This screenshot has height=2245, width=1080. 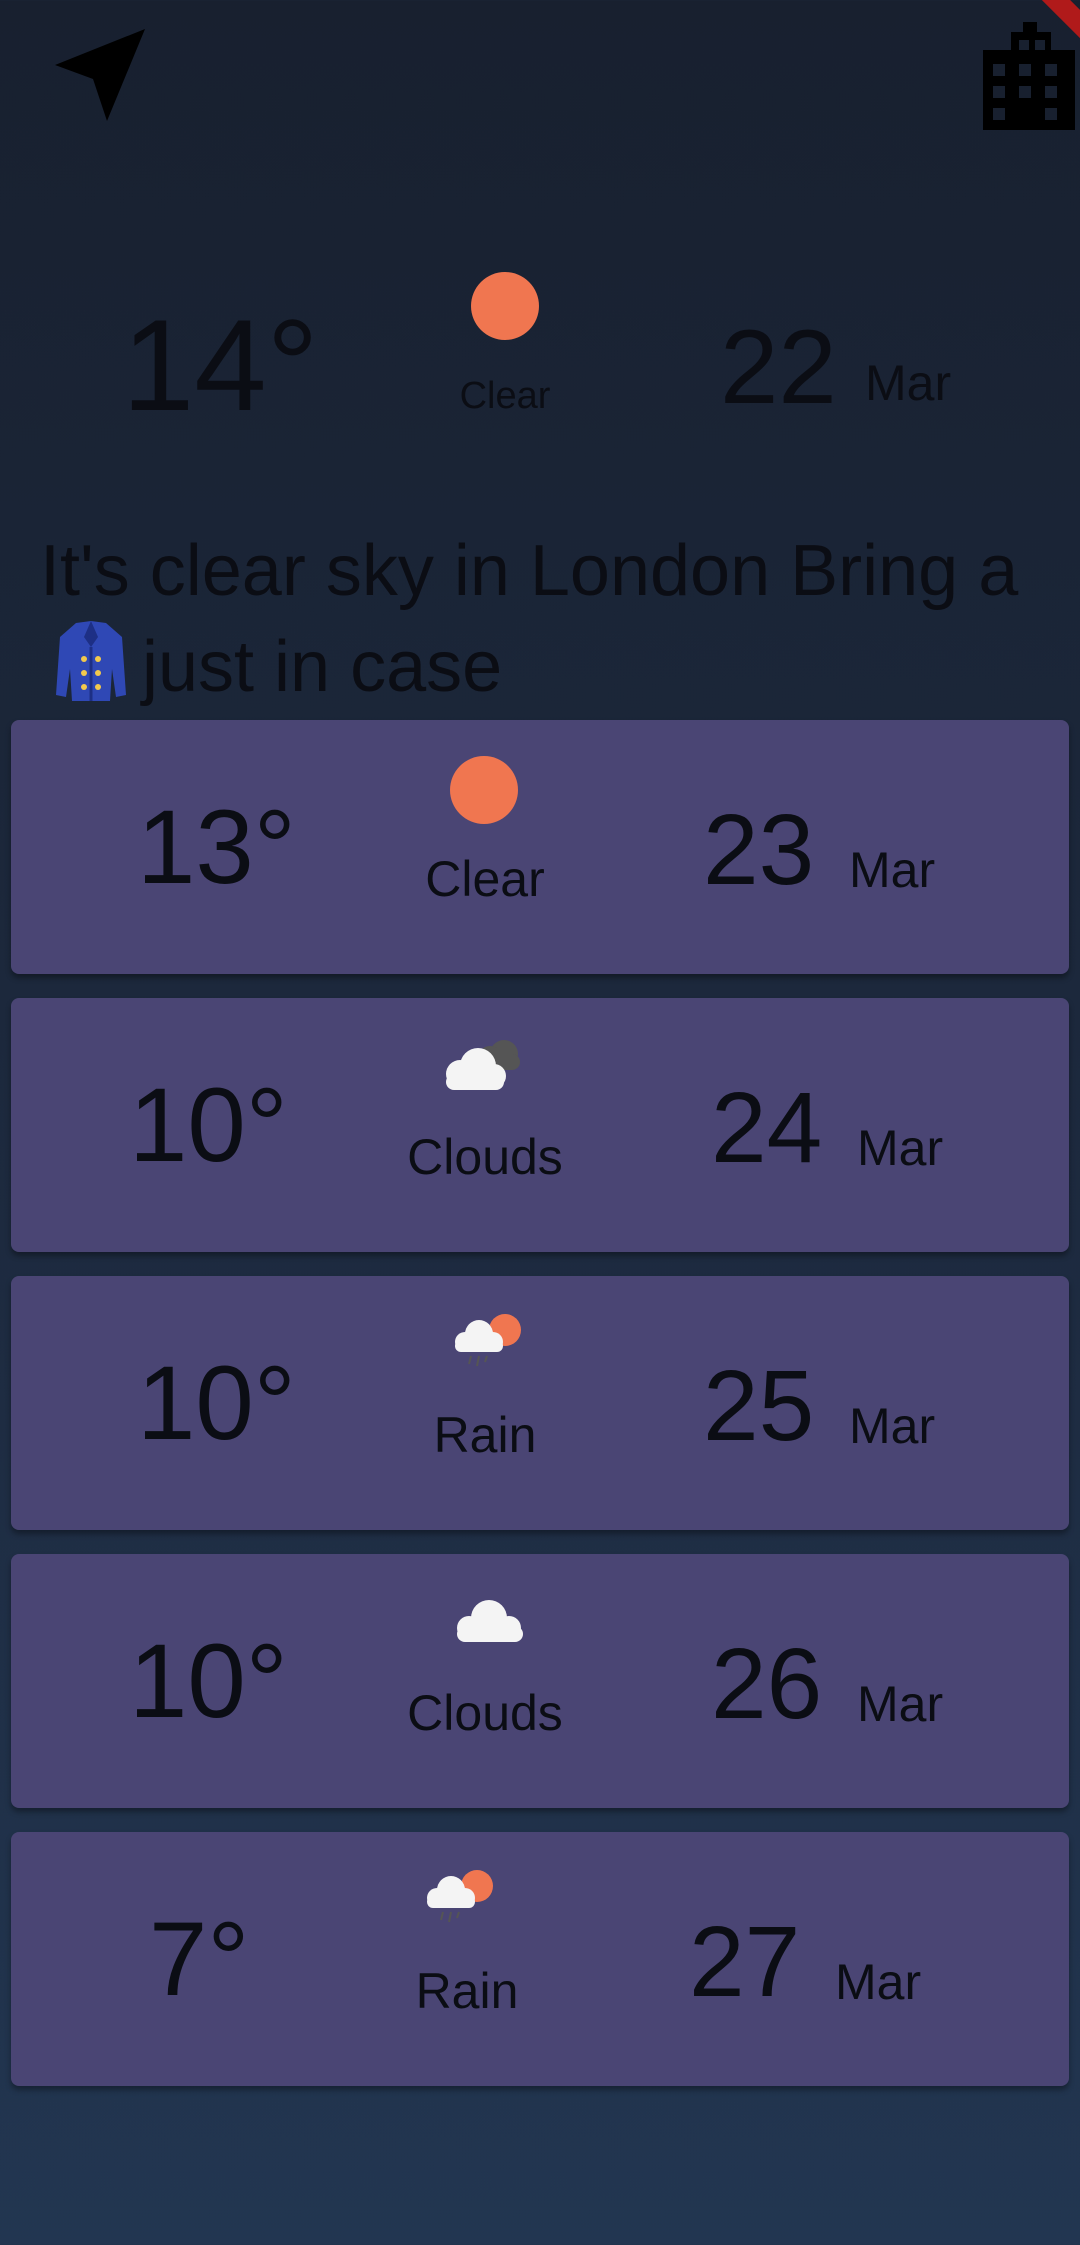 What do you see at coordinates (505, 396) in the screenshot?
I see `current-condition: Clear` at bounding box center [505, 396].